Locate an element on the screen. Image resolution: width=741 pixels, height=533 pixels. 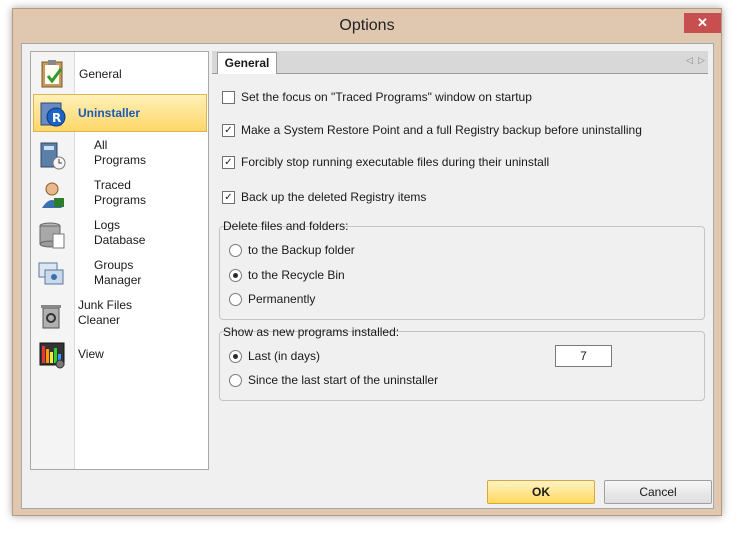
svg-text: R is located at coordinates (56, 118).